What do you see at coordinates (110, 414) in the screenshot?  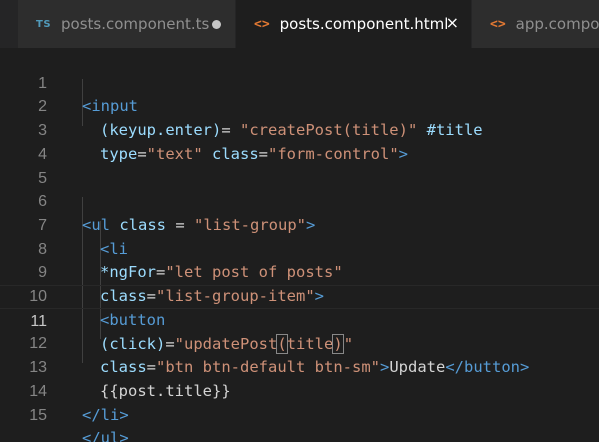 I see `tag-name: li` at bounding box center [110, 414].